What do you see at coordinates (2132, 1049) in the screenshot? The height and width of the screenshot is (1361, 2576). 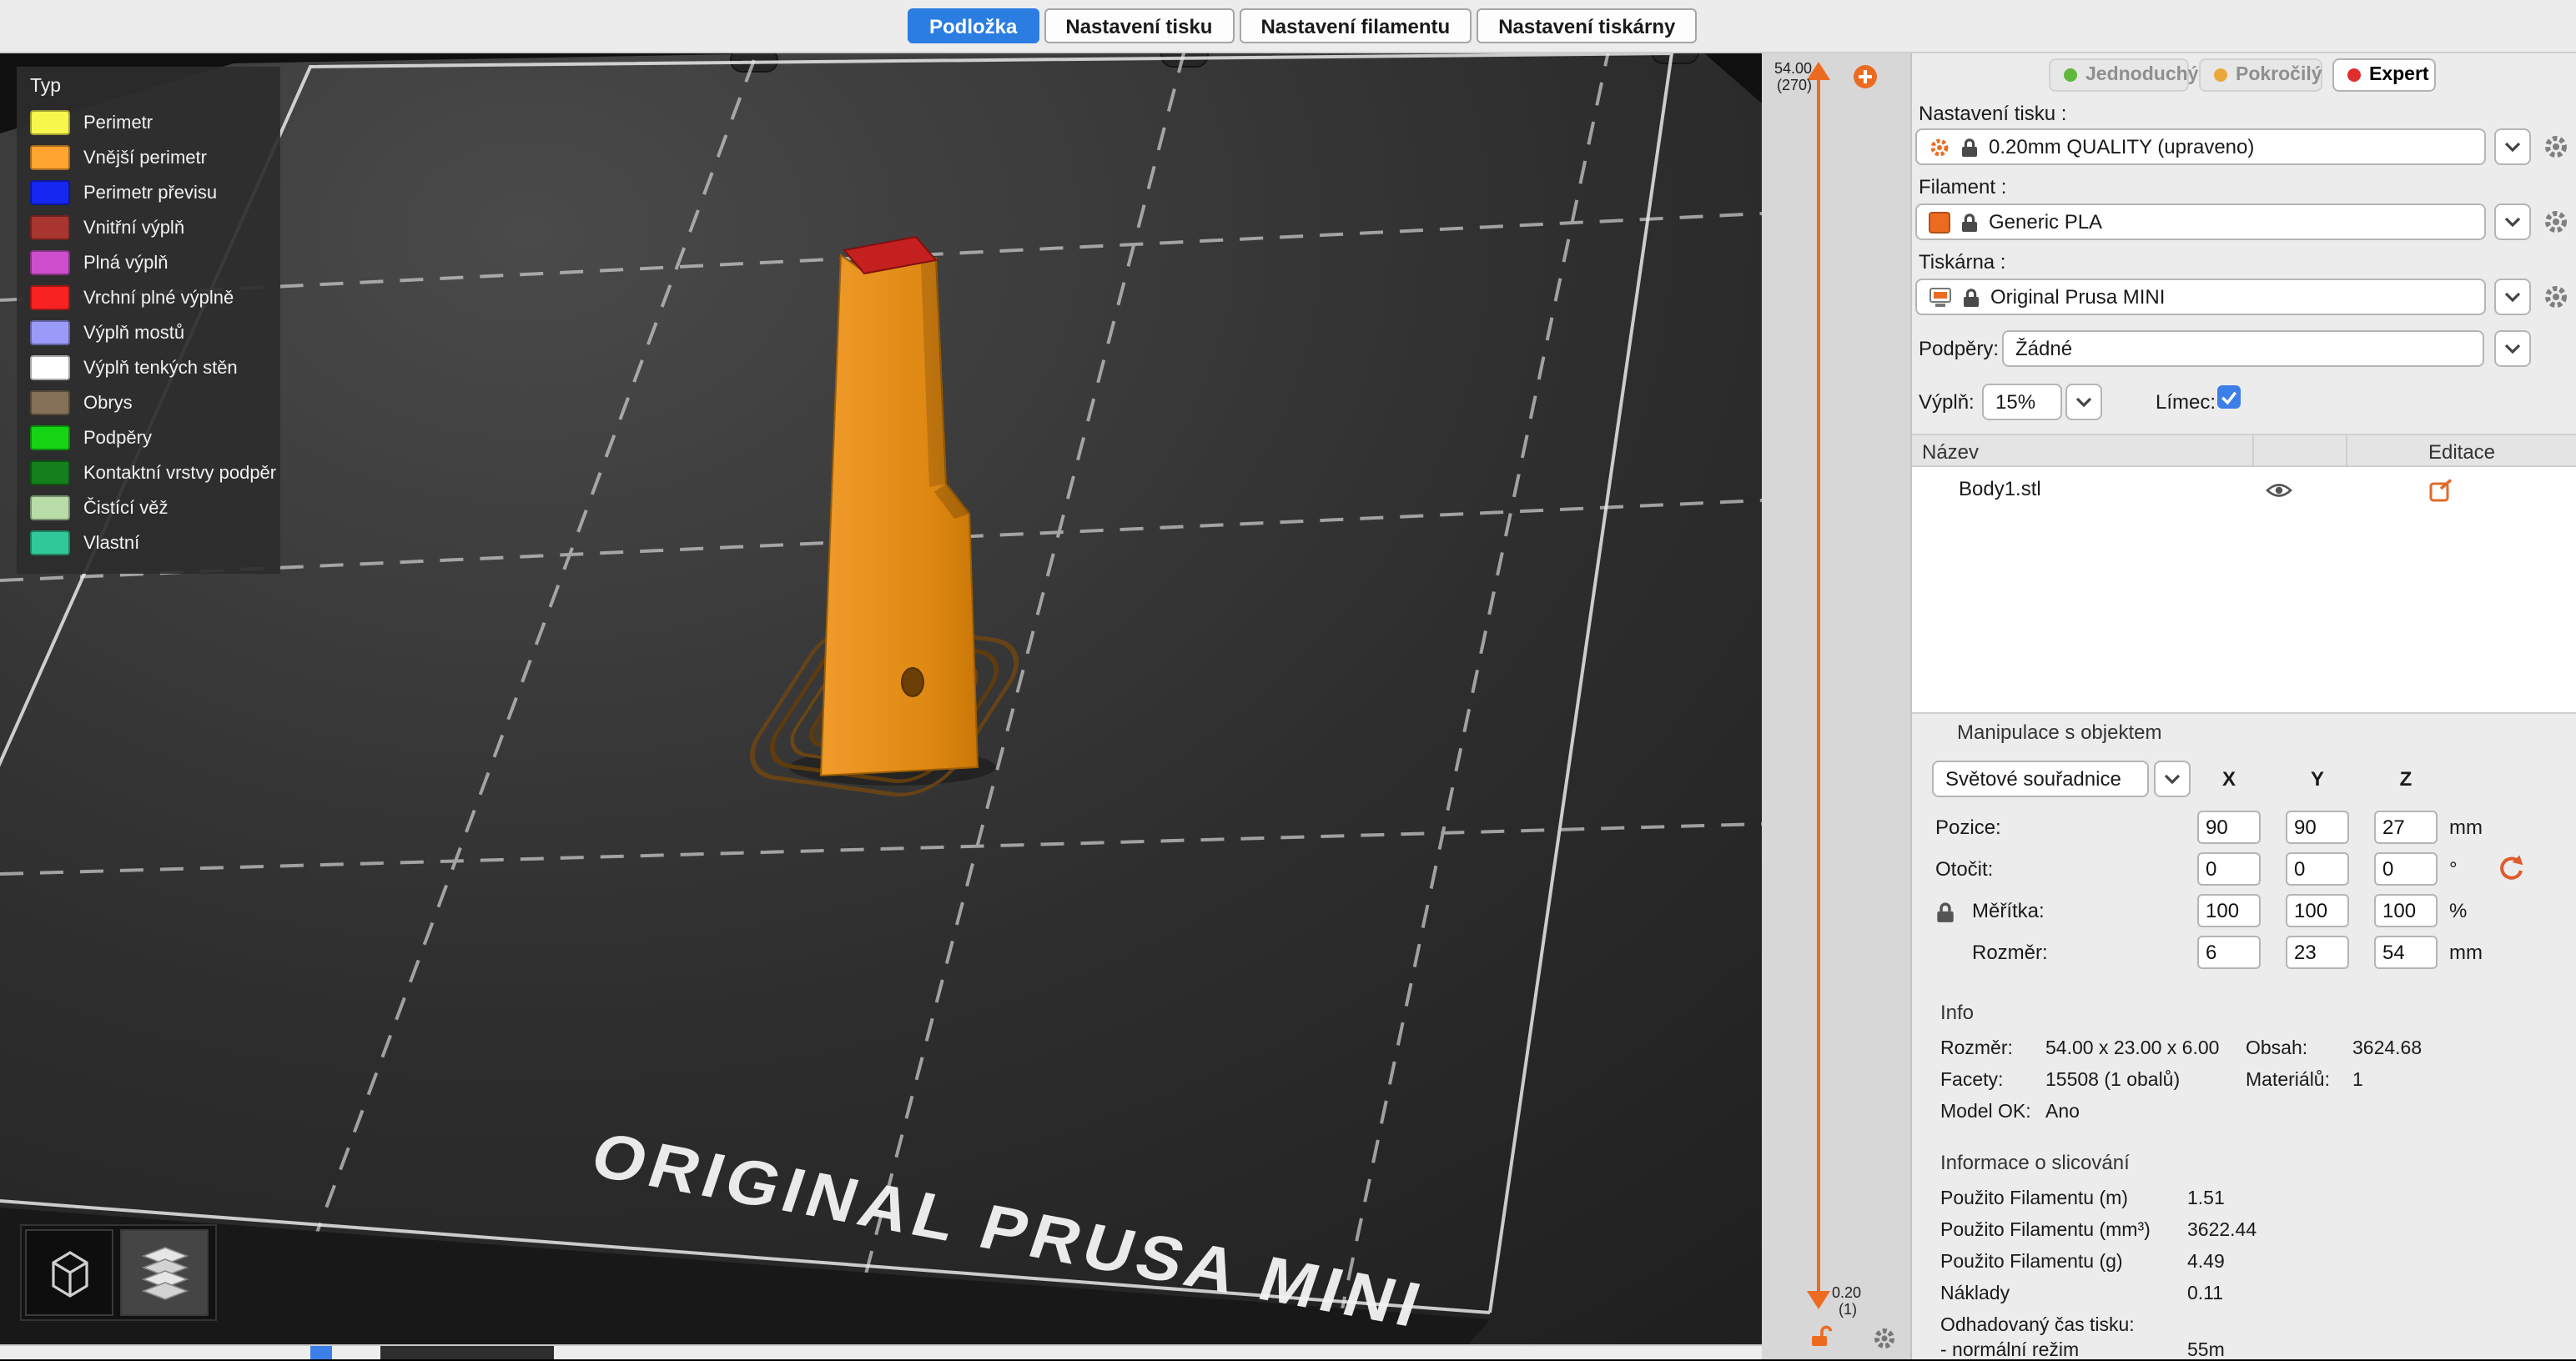 I see `info-size-value: 54.00 x 23.00 x 6.00` at bounding box center [2132, 1049].